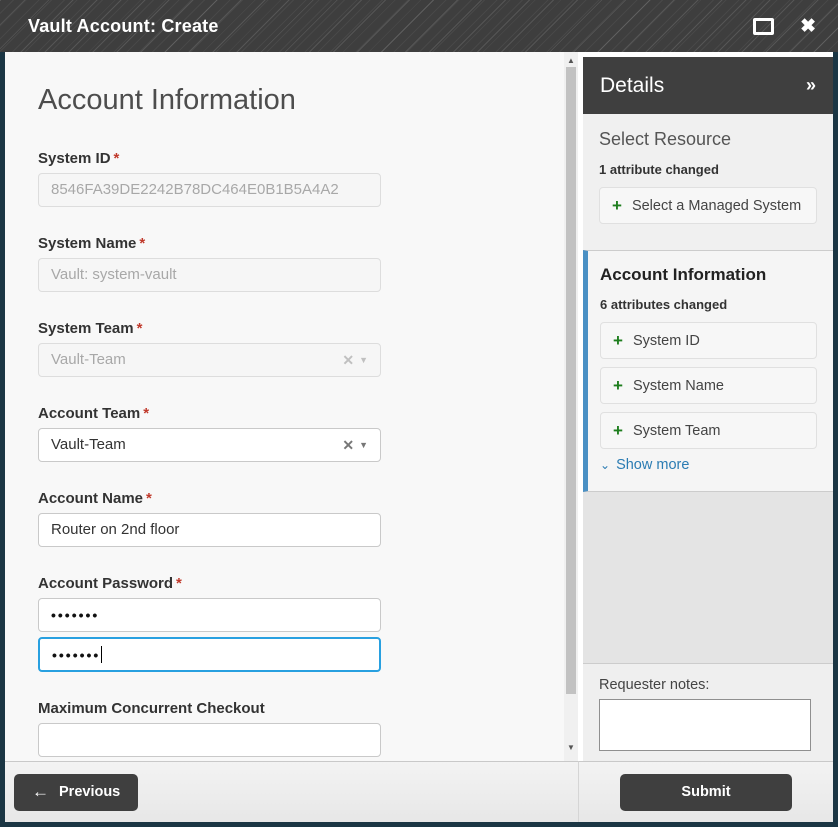  Describe the element at coordinates (683, 274) in the screenshot. I see `account-information-heading: Account Information` at that location.